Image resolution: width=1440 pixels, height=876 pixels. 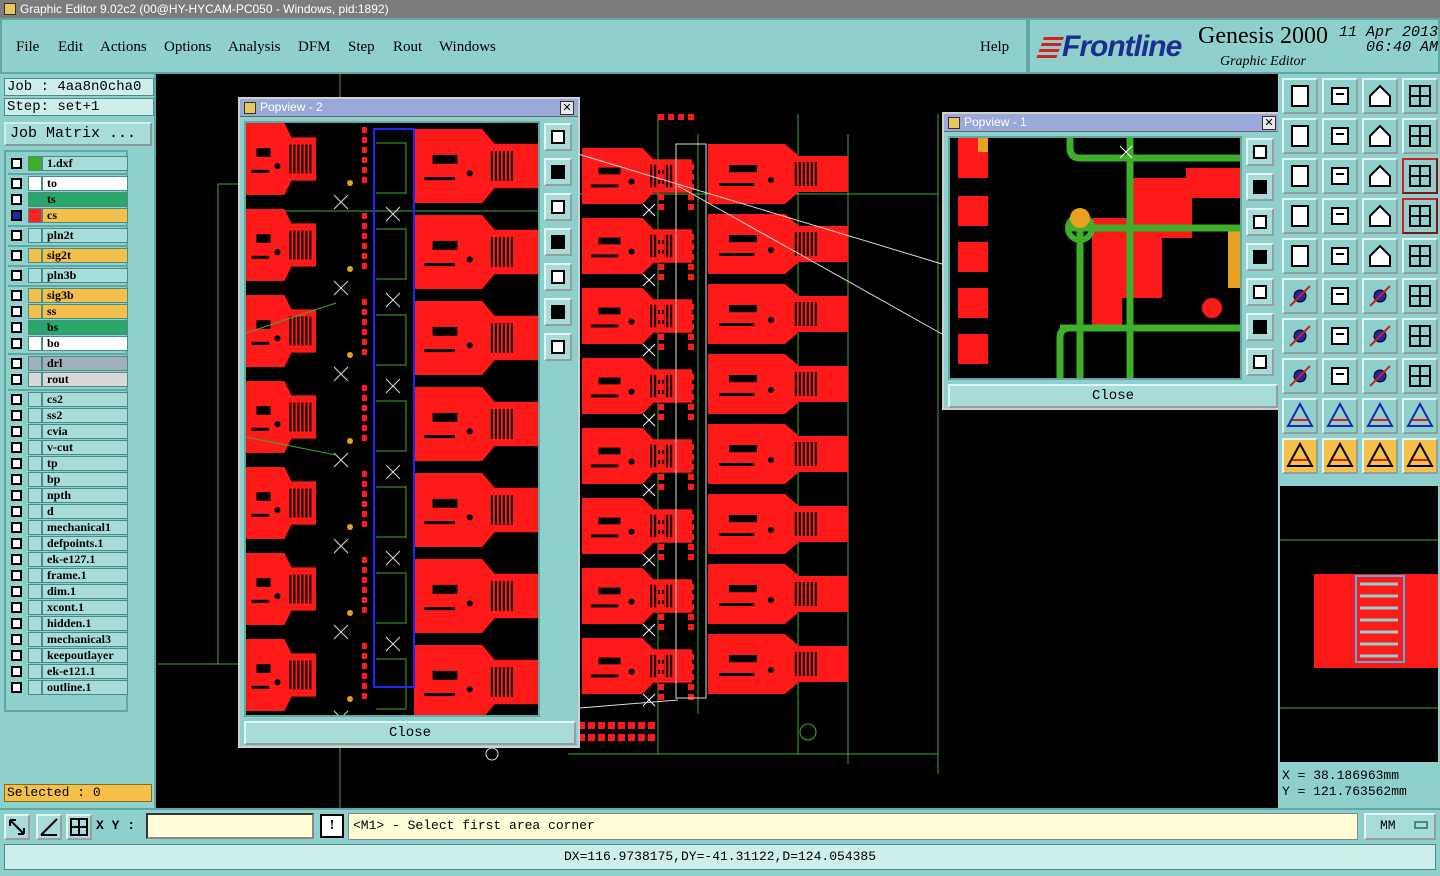 I want to click on snap-icon, so click(x=17, y=827).